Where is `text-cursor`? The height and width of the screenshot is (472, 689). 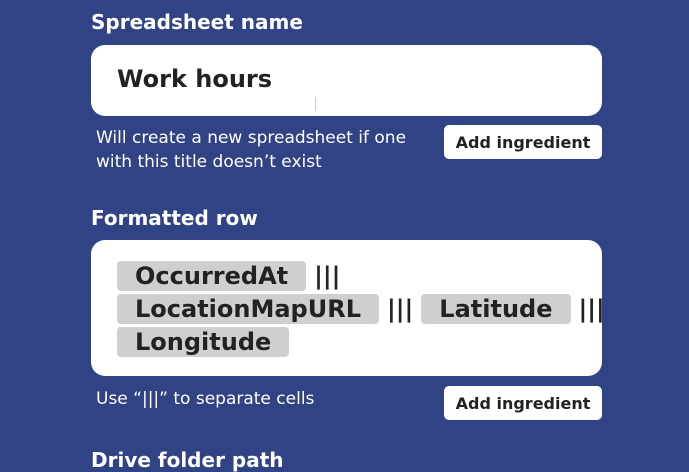
text-cursor is located at coordinates (315, 104).